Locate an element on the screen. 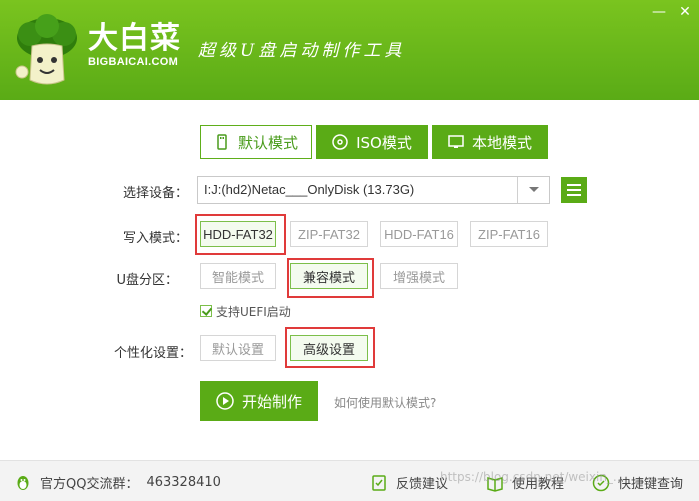  write-mode-option-zip-fat32: ZIP-FAT32 is located at coordinates (329, 234).